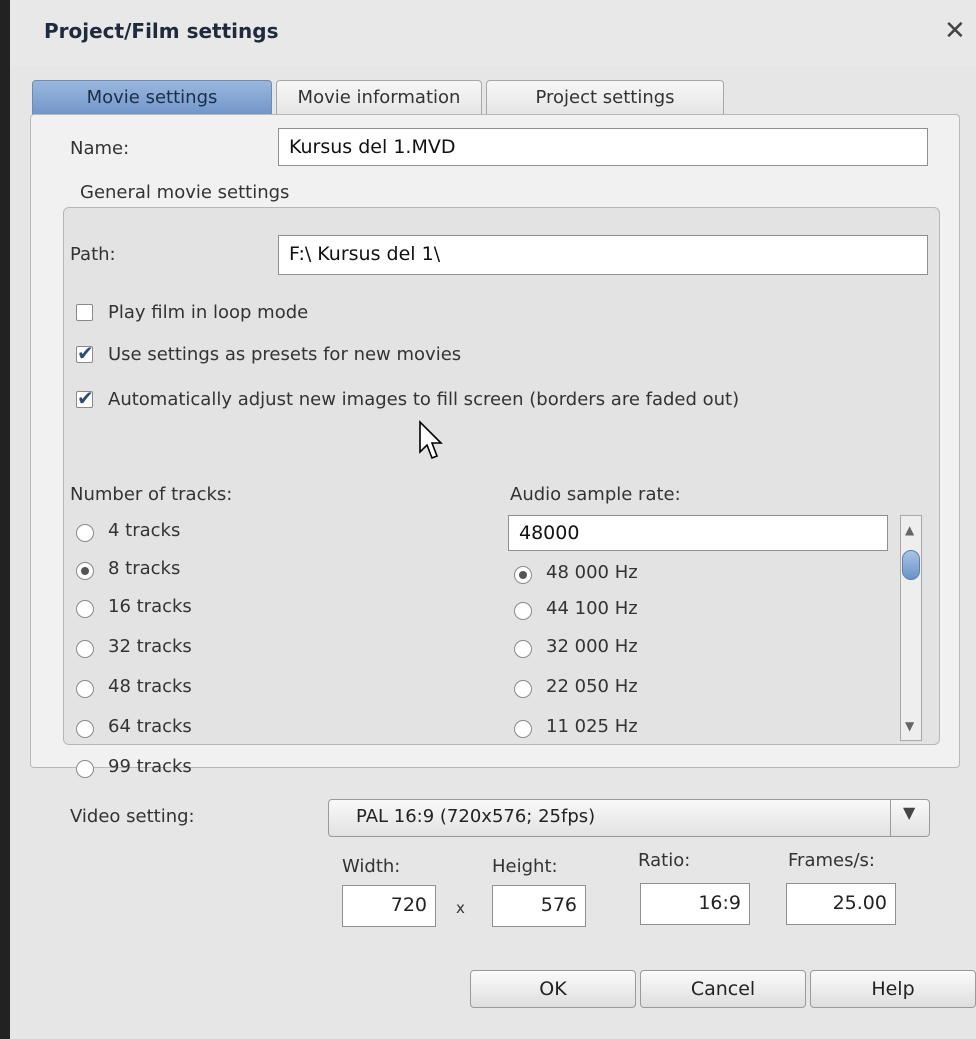  What do you see at coordinates (909, 726) in the screenshot?
I see `scroll-down-icon: ▼` at bounding box center [909, 726].